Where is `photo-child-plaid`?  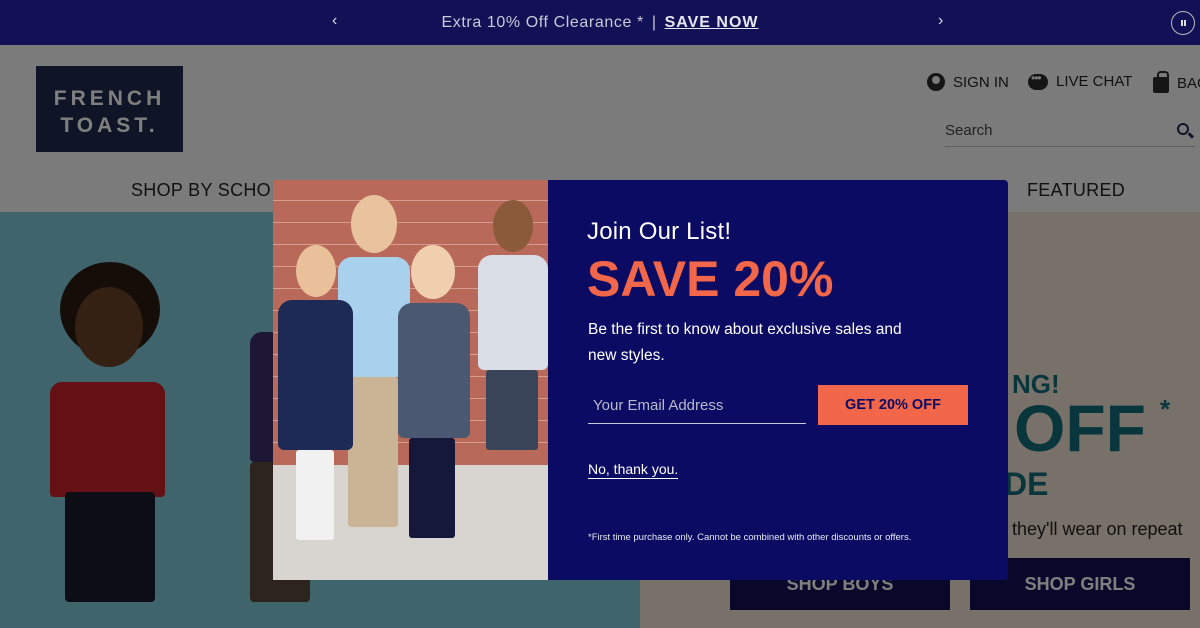
photo-child-plaid is located at coordinates (433, 395).